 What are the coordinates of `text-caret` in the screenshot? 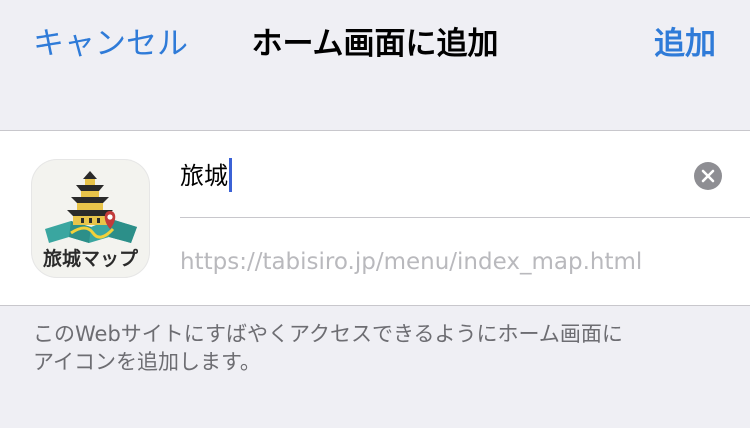 It's located at (230, 175).